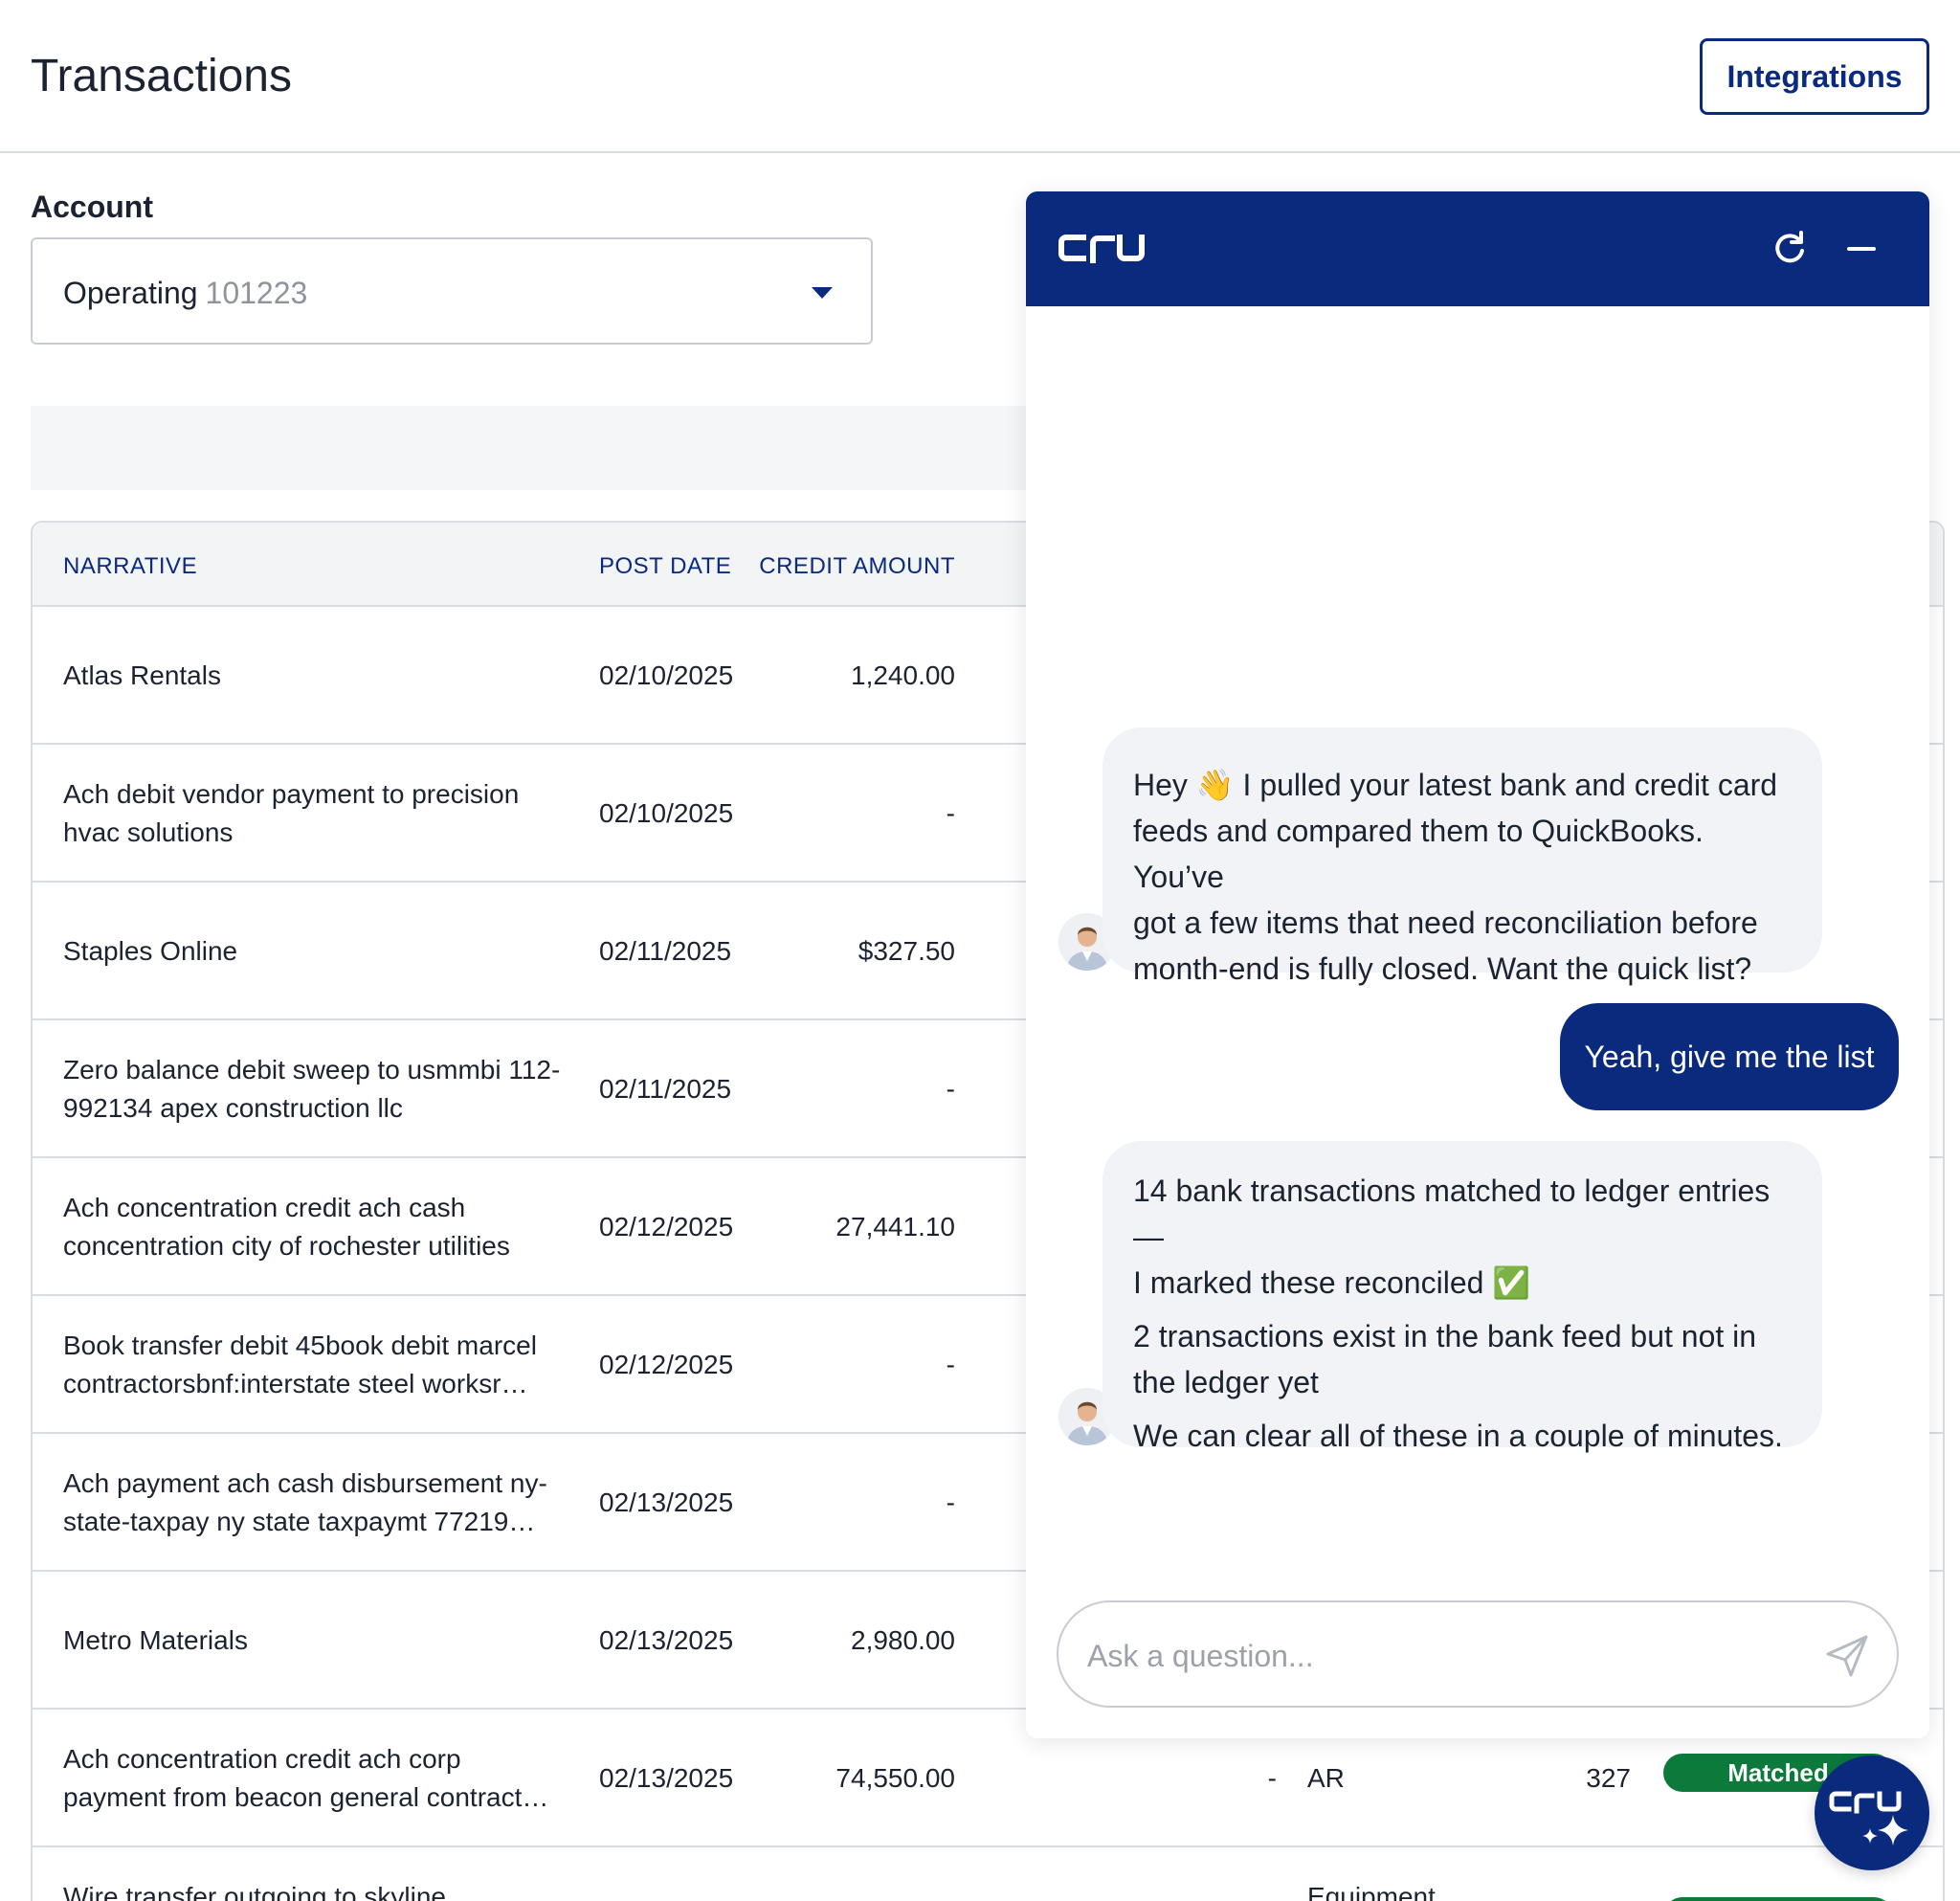 The width and height of the screenshot is (1960, 1901). Describe the element at coordinates (1847, 1656) in the screenshot. I see `send-icon` at that location.